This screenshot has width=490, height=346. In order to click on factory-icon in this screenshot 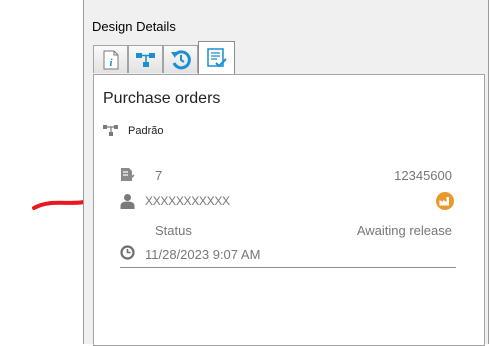, I will do `click(445, 201)`.